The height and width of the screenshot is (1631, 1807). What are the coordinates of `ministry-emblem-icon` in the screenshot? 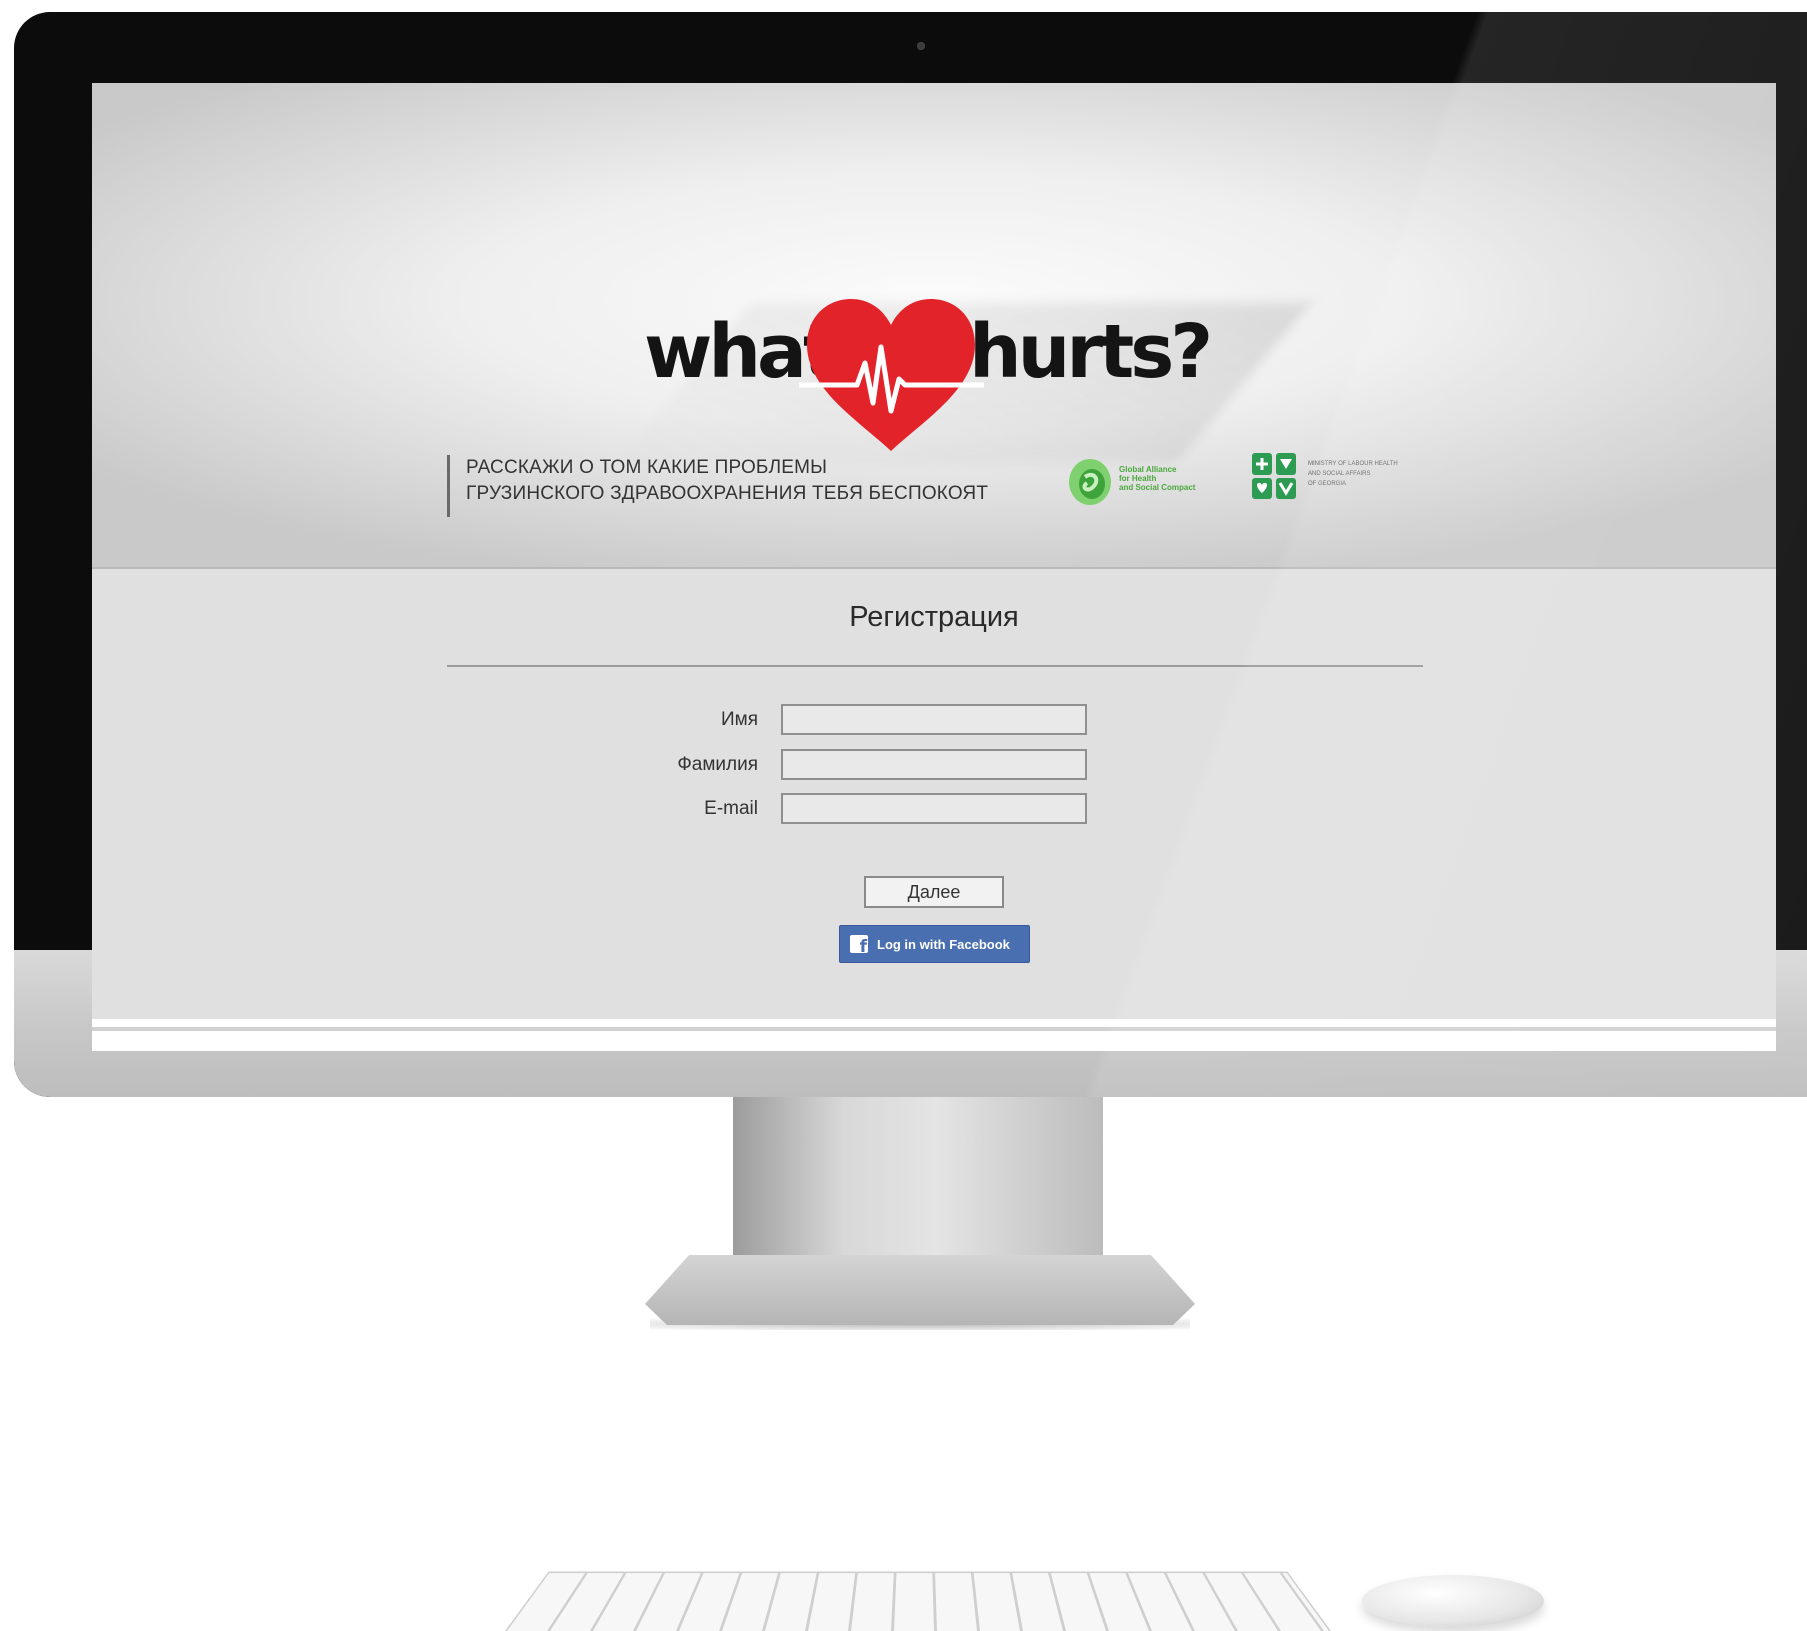 It's located at (1274, 476).